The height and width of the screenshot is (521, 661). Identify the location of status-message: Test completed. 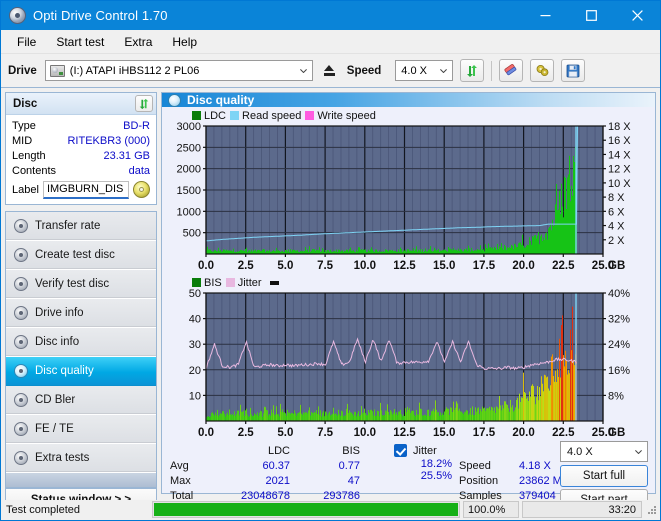
(43, 509).